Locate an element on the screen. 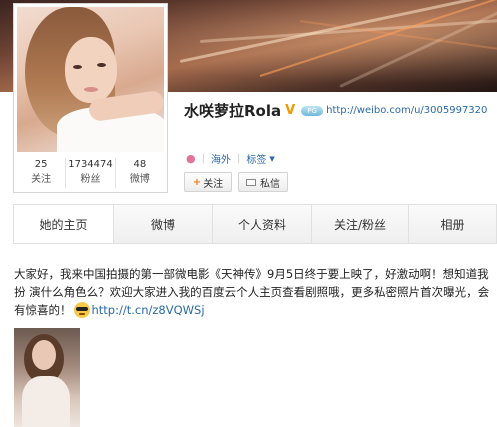 This screenshot has height=427, width=497. post-image-thumbnail is located at coordinates (47, 377).